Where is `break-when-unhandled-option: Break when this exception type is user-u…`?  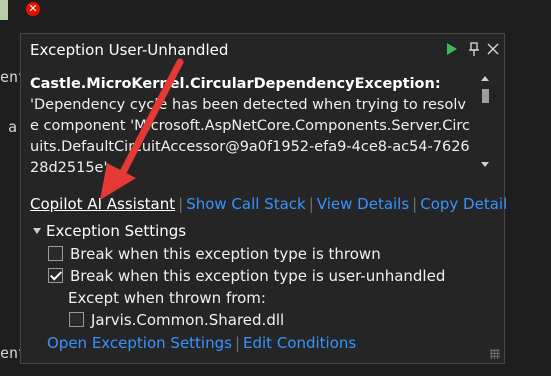 break-when-unhandled-option: Break when this exception type is user-u… is located at coordinates (246, 276).